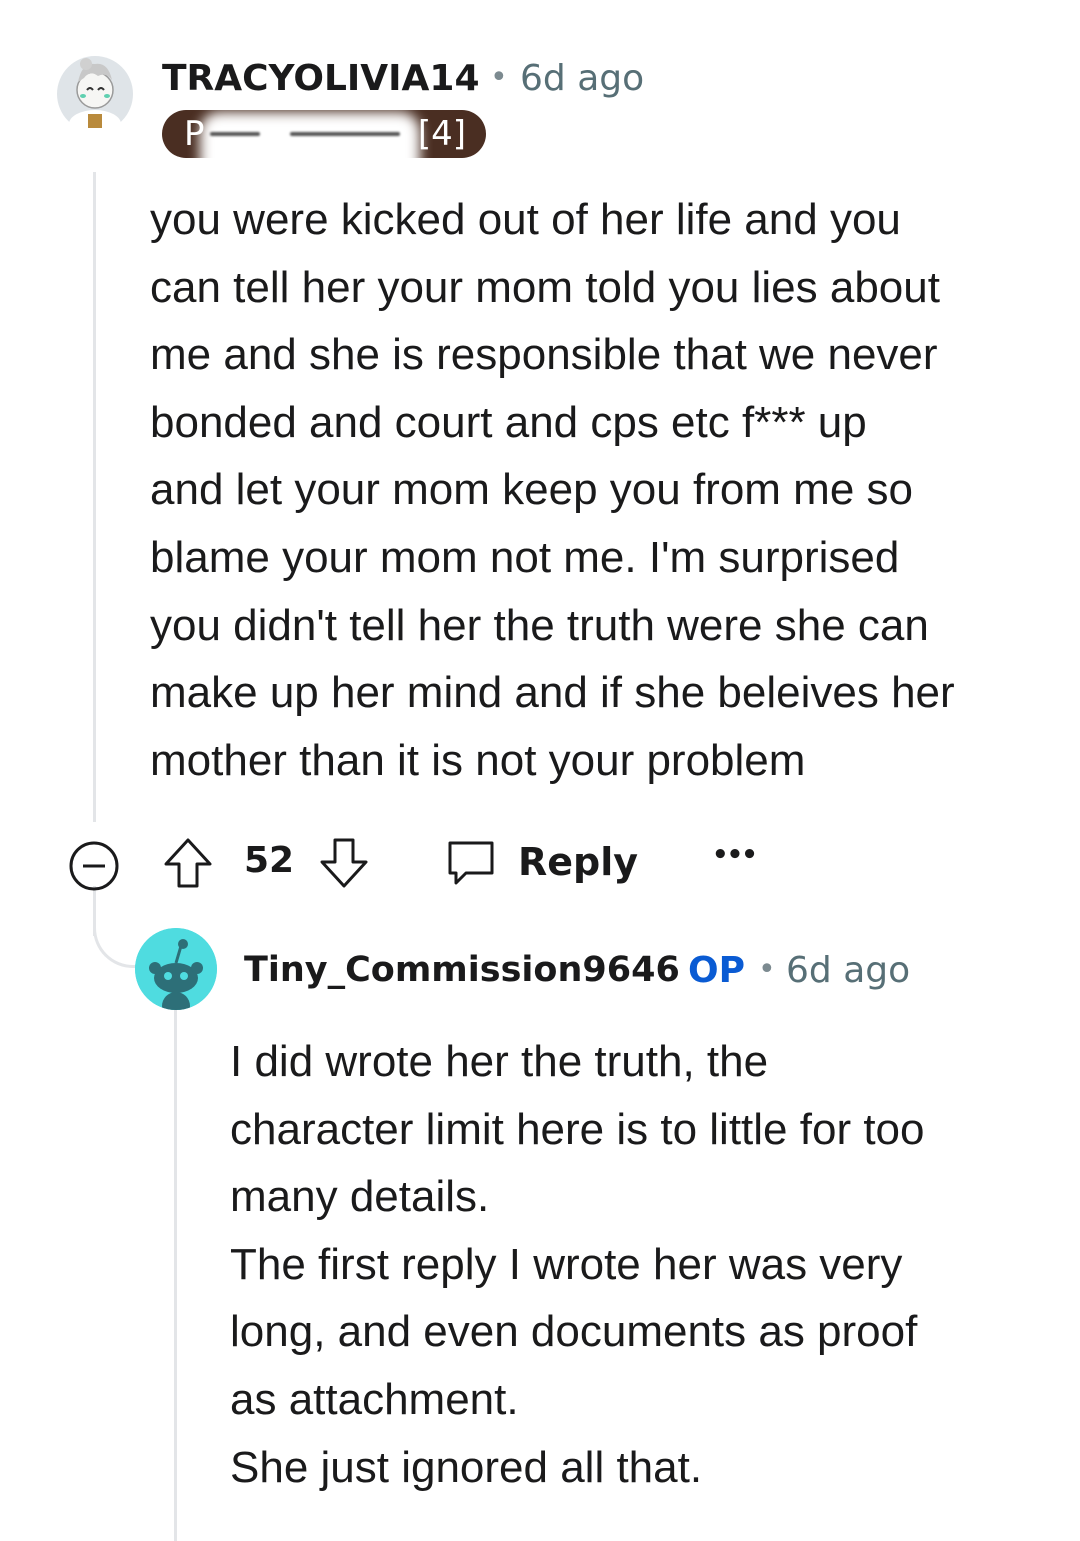 Image resolution: width=1080 pixels, height=1541 pixels. I want to click on snoo-avatar-icon, so click(176, 969).